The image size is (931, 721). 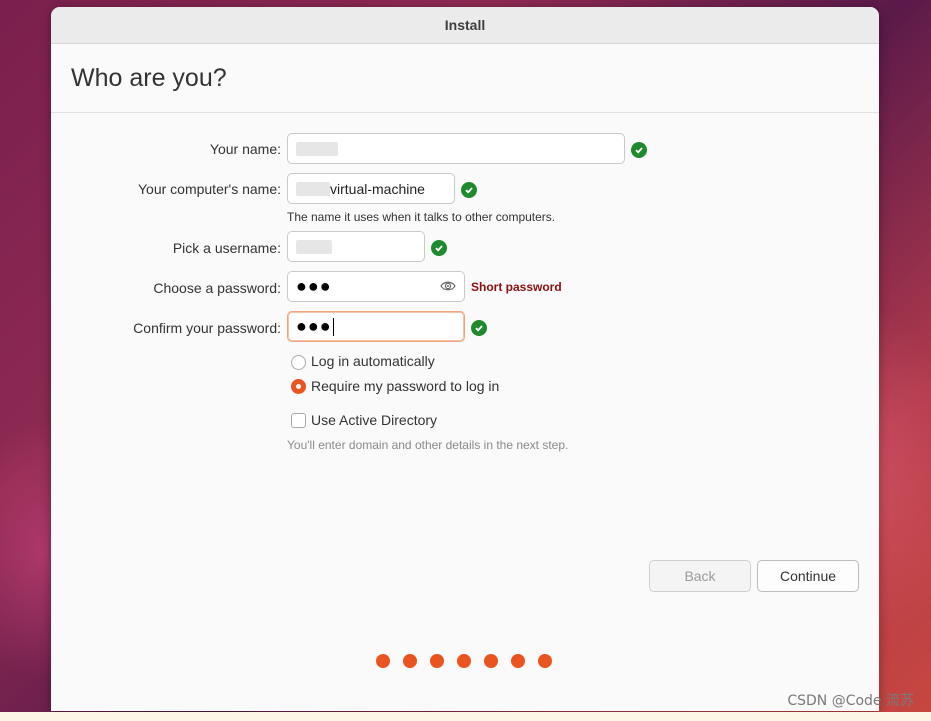 What do you see at coordinates (850, 701) in the screenshot?
I see `csdn-watermark: CSDN @Code 流苏` at bounding box center [850, 701].